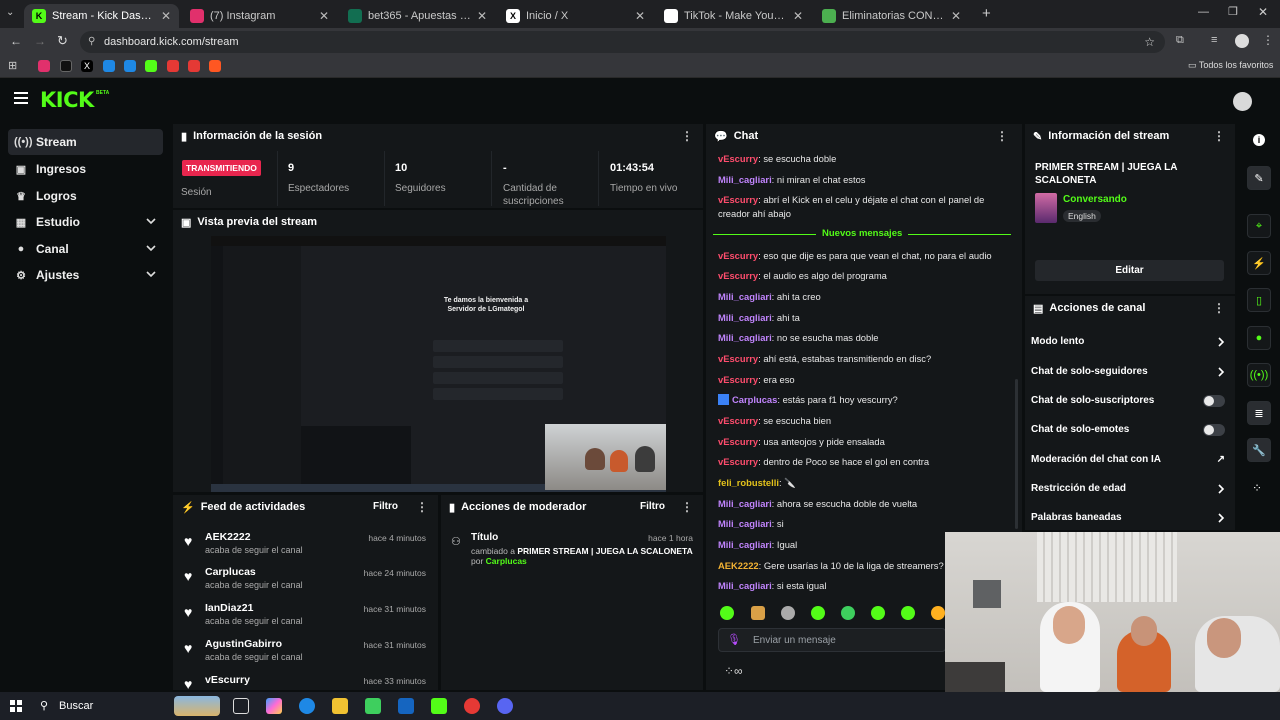 Image resolution: width=1280 pixels, height=720 pixels. What do you see at coordinates (194, 66) in the screenshot?
I see `bookmark-youtube2-icon` at bounding box center [194, 66].